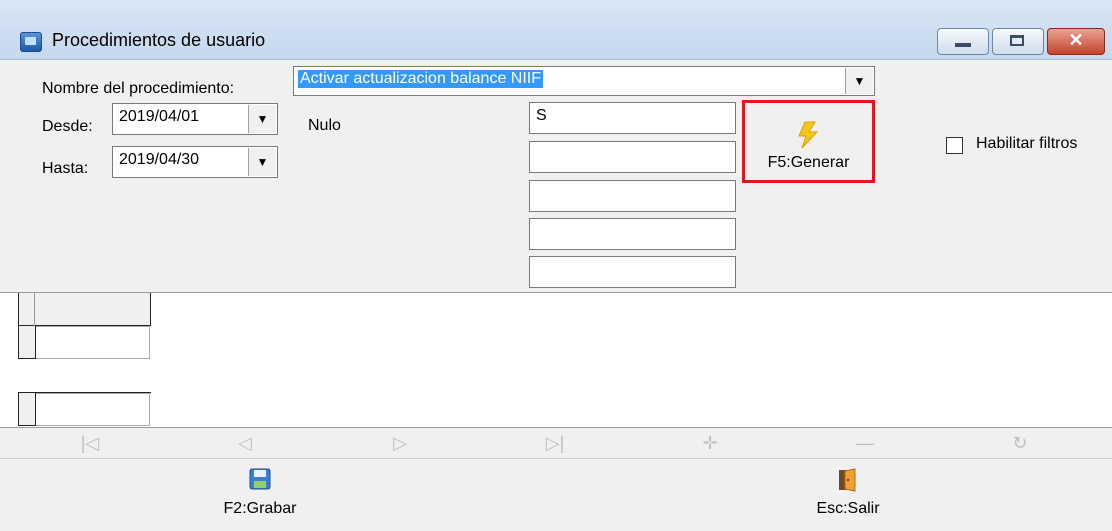 This screenshot has width=1112, height=531. Describe the element at coordinates (138, 88) in the screenshot. I see `procedure-name-label: Nombre del procedimiento:` at that location.